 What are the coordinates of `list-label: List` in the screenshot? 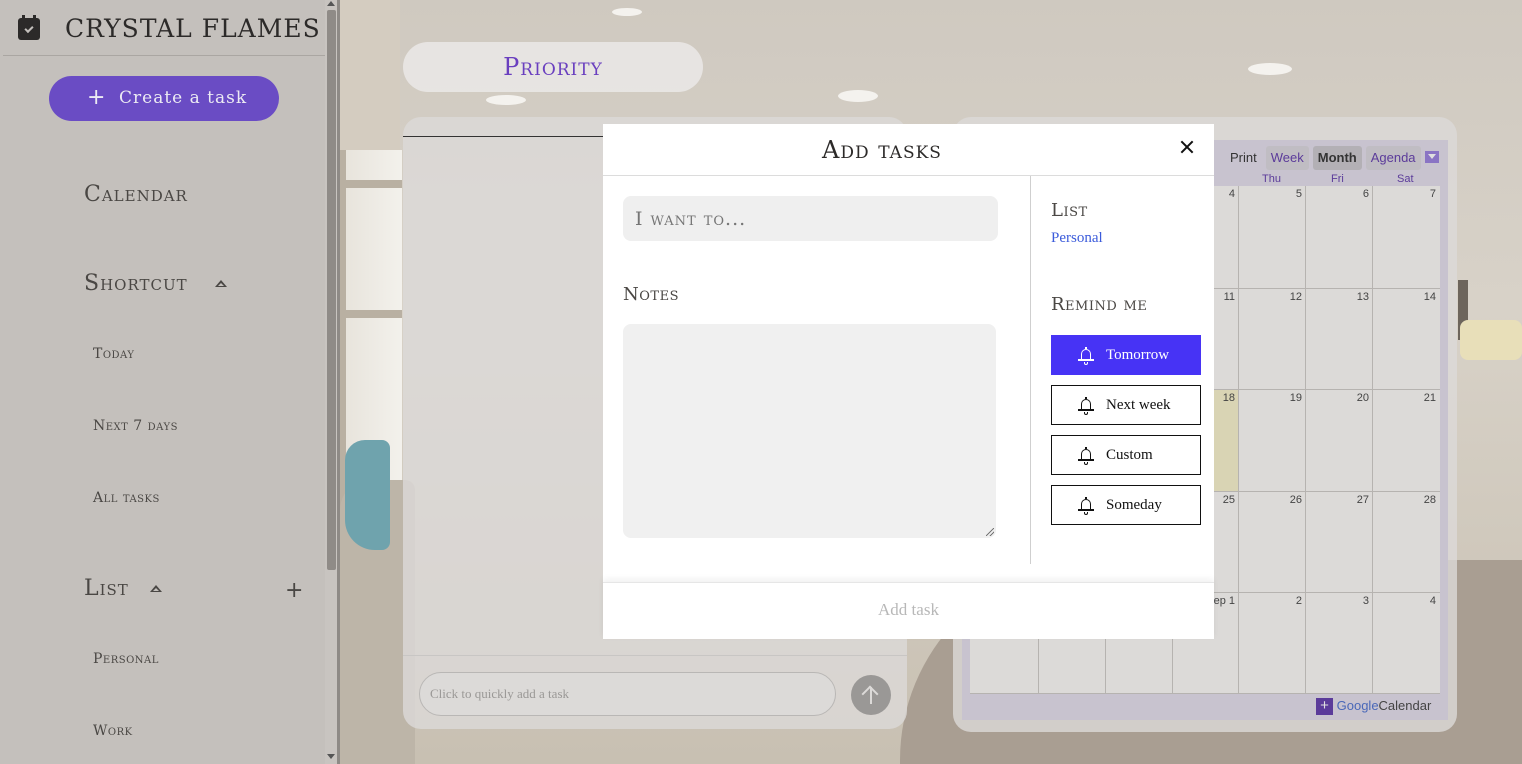 It's located at (1069, 210).